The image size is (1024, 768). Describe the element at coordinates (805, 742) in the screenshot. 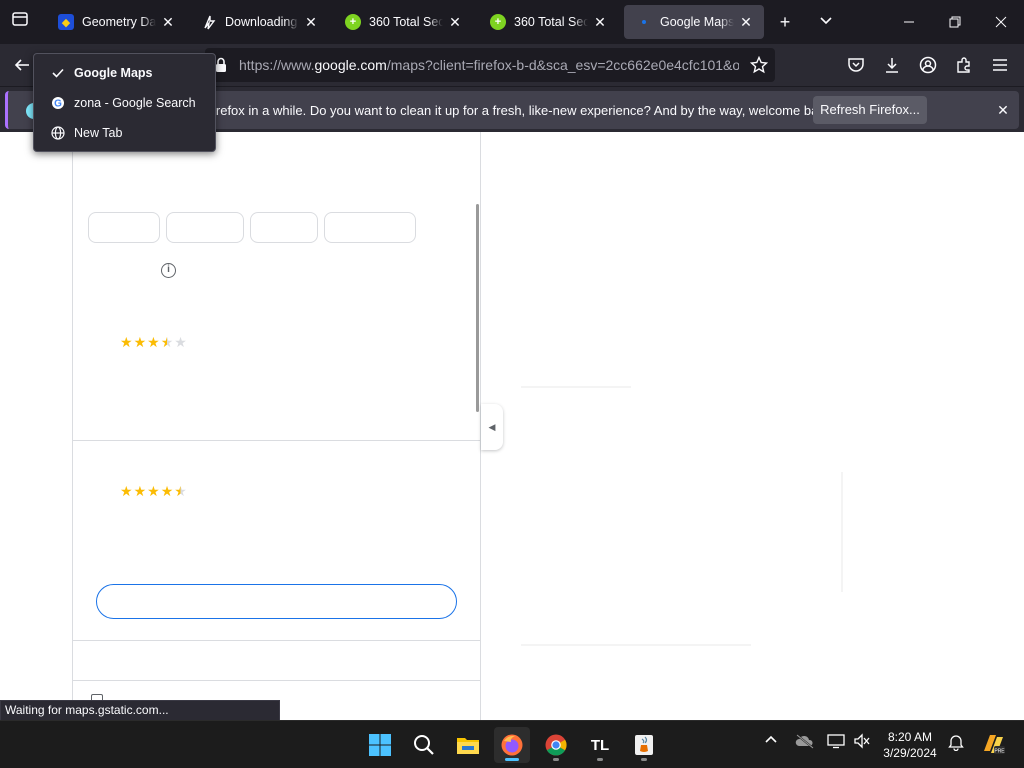

I see `onedrive-offline-icon` at that location.